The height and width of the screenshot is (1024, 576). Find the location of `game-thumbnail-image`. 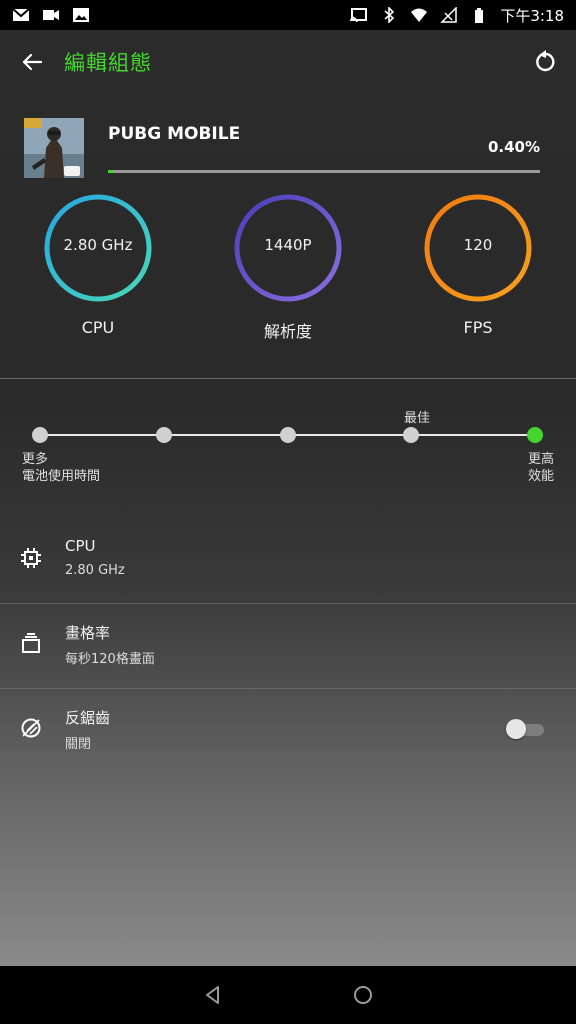

game-thumbnail-image is located at coordinates (54, 148).